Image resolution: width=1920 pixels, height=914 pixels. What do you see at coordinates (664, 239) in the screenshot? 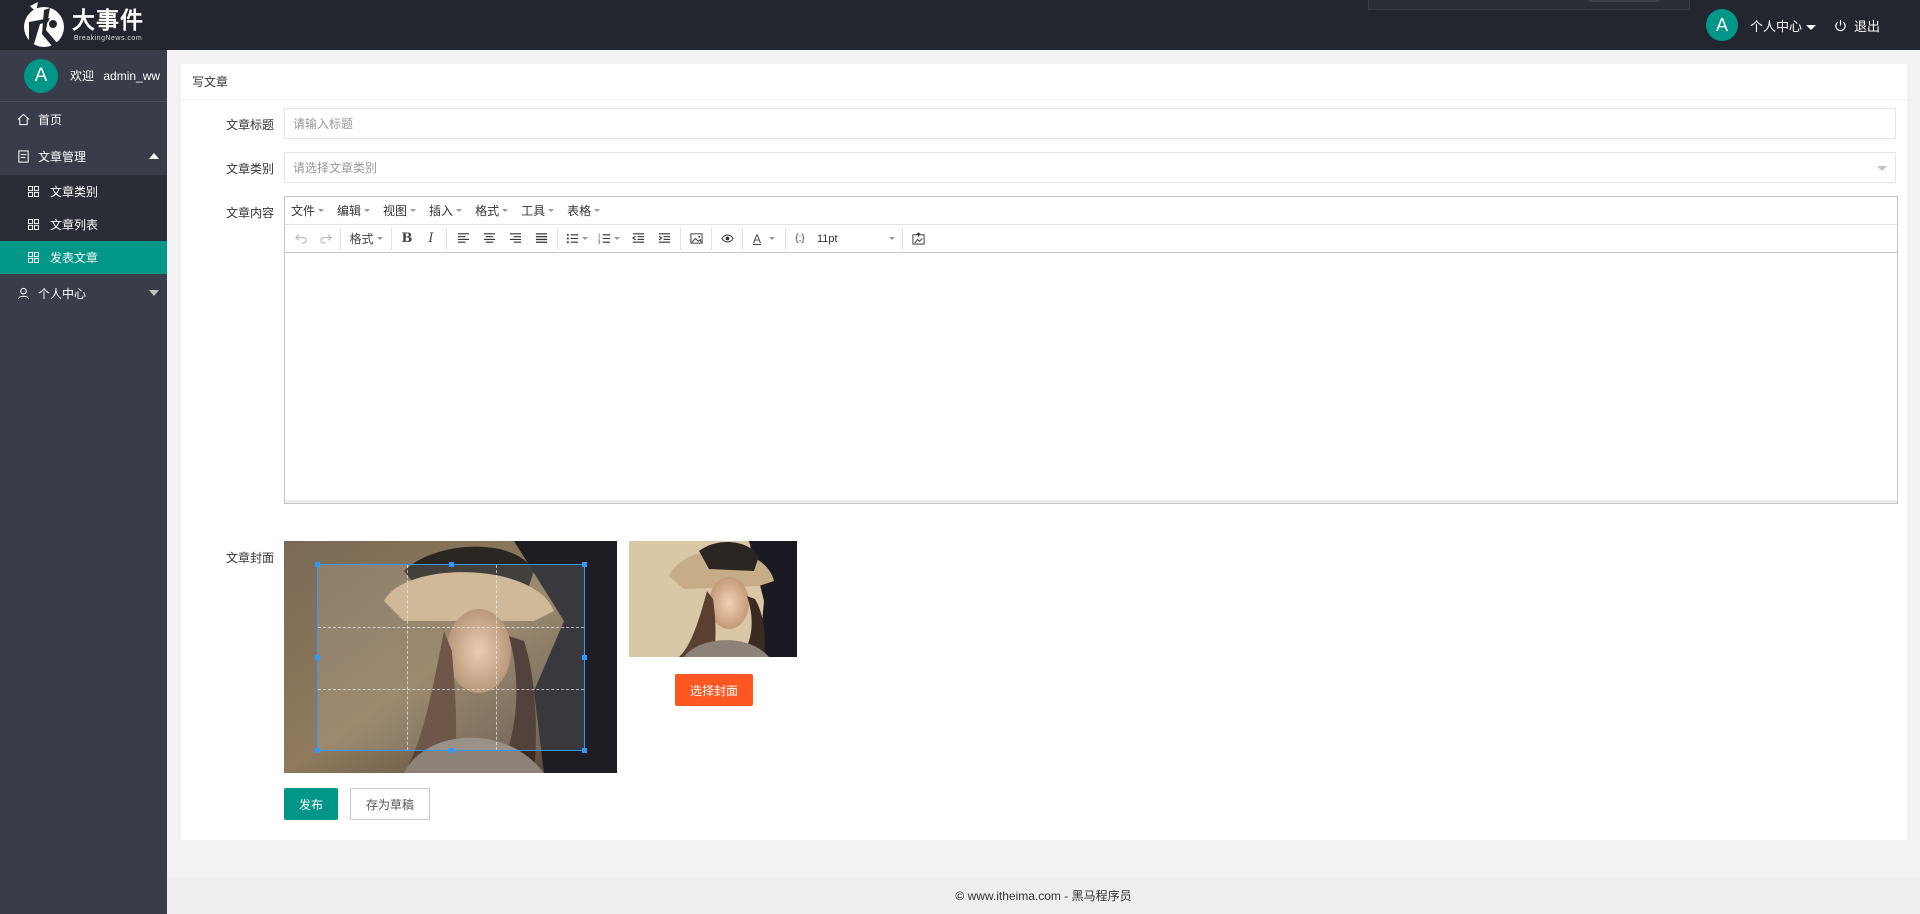
I see `indent-icon` at bounding box center [664, 239].